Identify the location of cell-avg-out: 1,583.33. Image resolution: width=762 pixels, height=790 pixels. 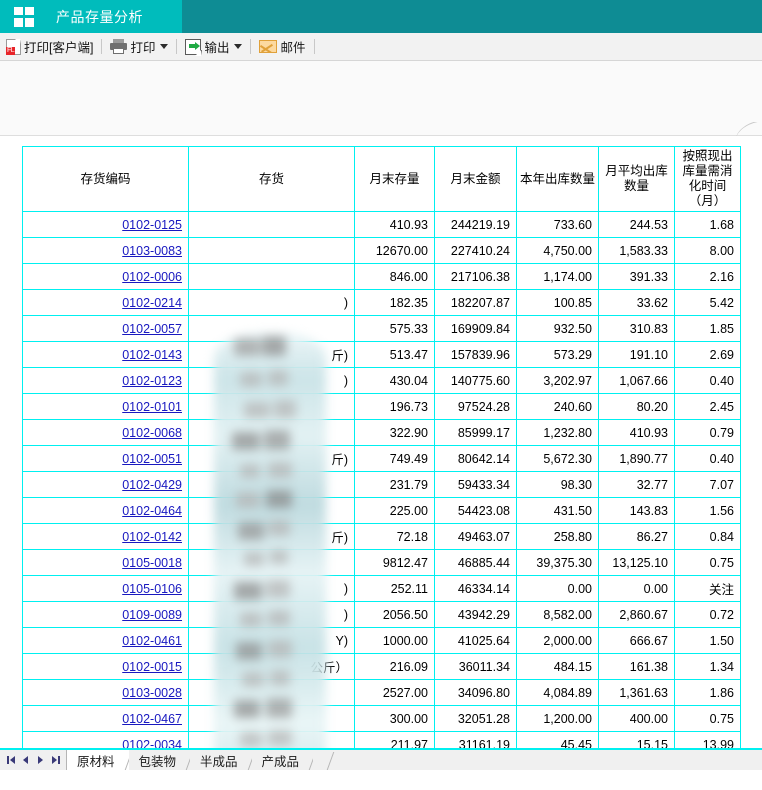
(636, 250).